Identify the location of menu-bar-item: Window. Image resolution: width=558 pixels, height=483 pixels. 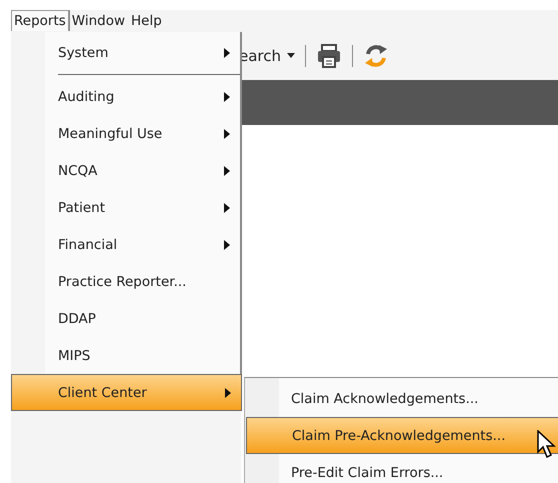
(98, 20).